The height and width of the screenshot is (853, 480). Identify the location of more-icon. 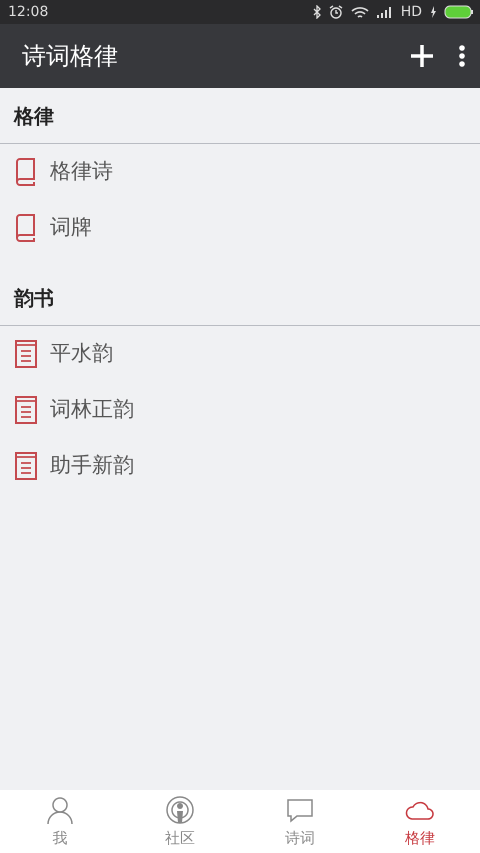
(462, 56).